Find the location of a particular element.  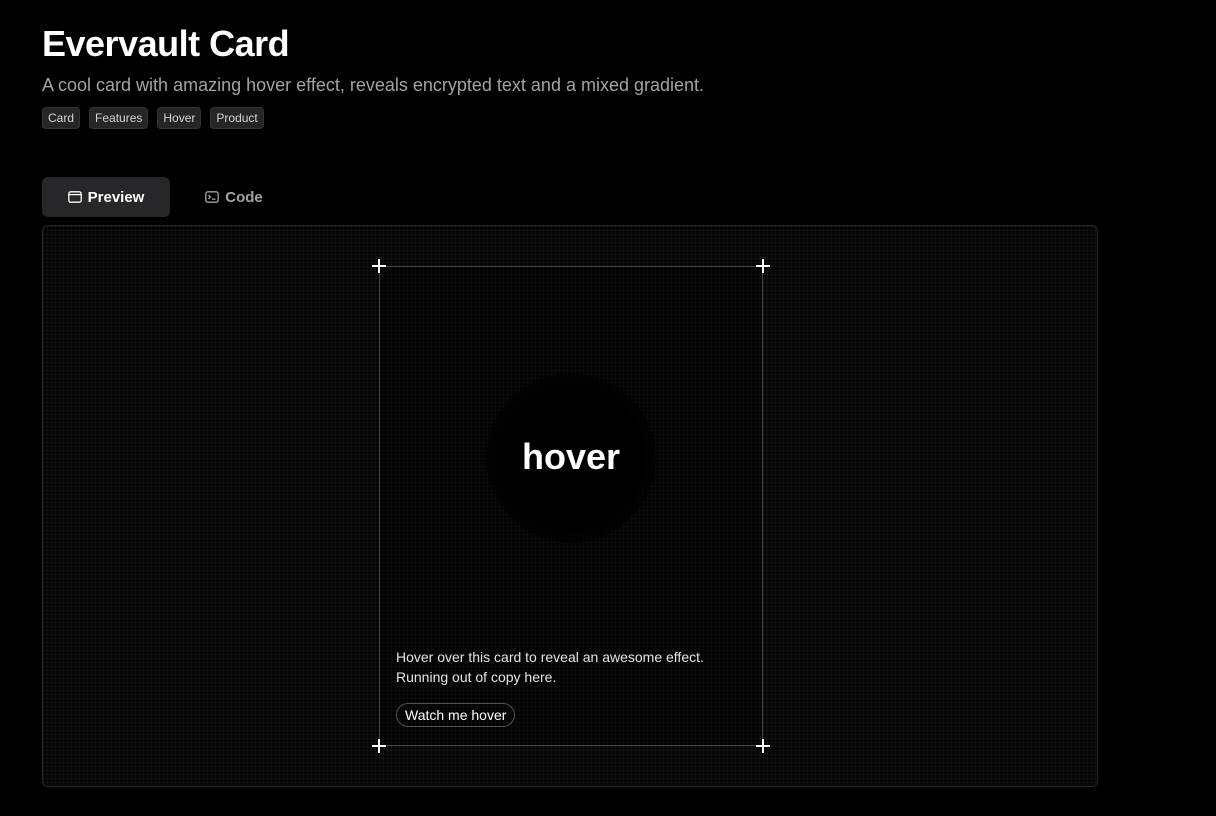

card-hover-text: hover is located at coordinates (571, 456).